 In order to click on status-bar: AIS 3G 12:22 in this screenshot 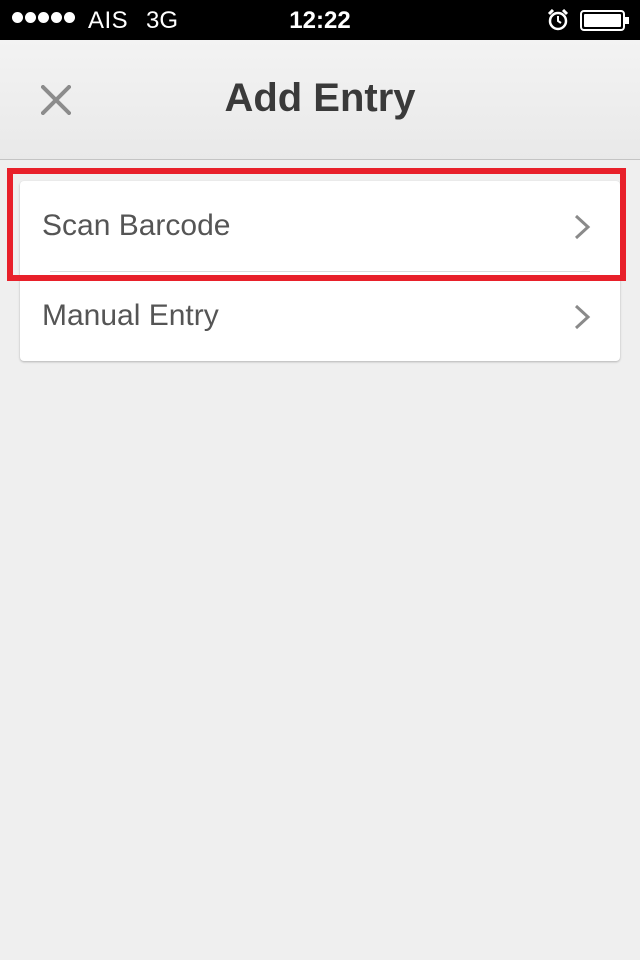, I will do `click(320, 20)`.